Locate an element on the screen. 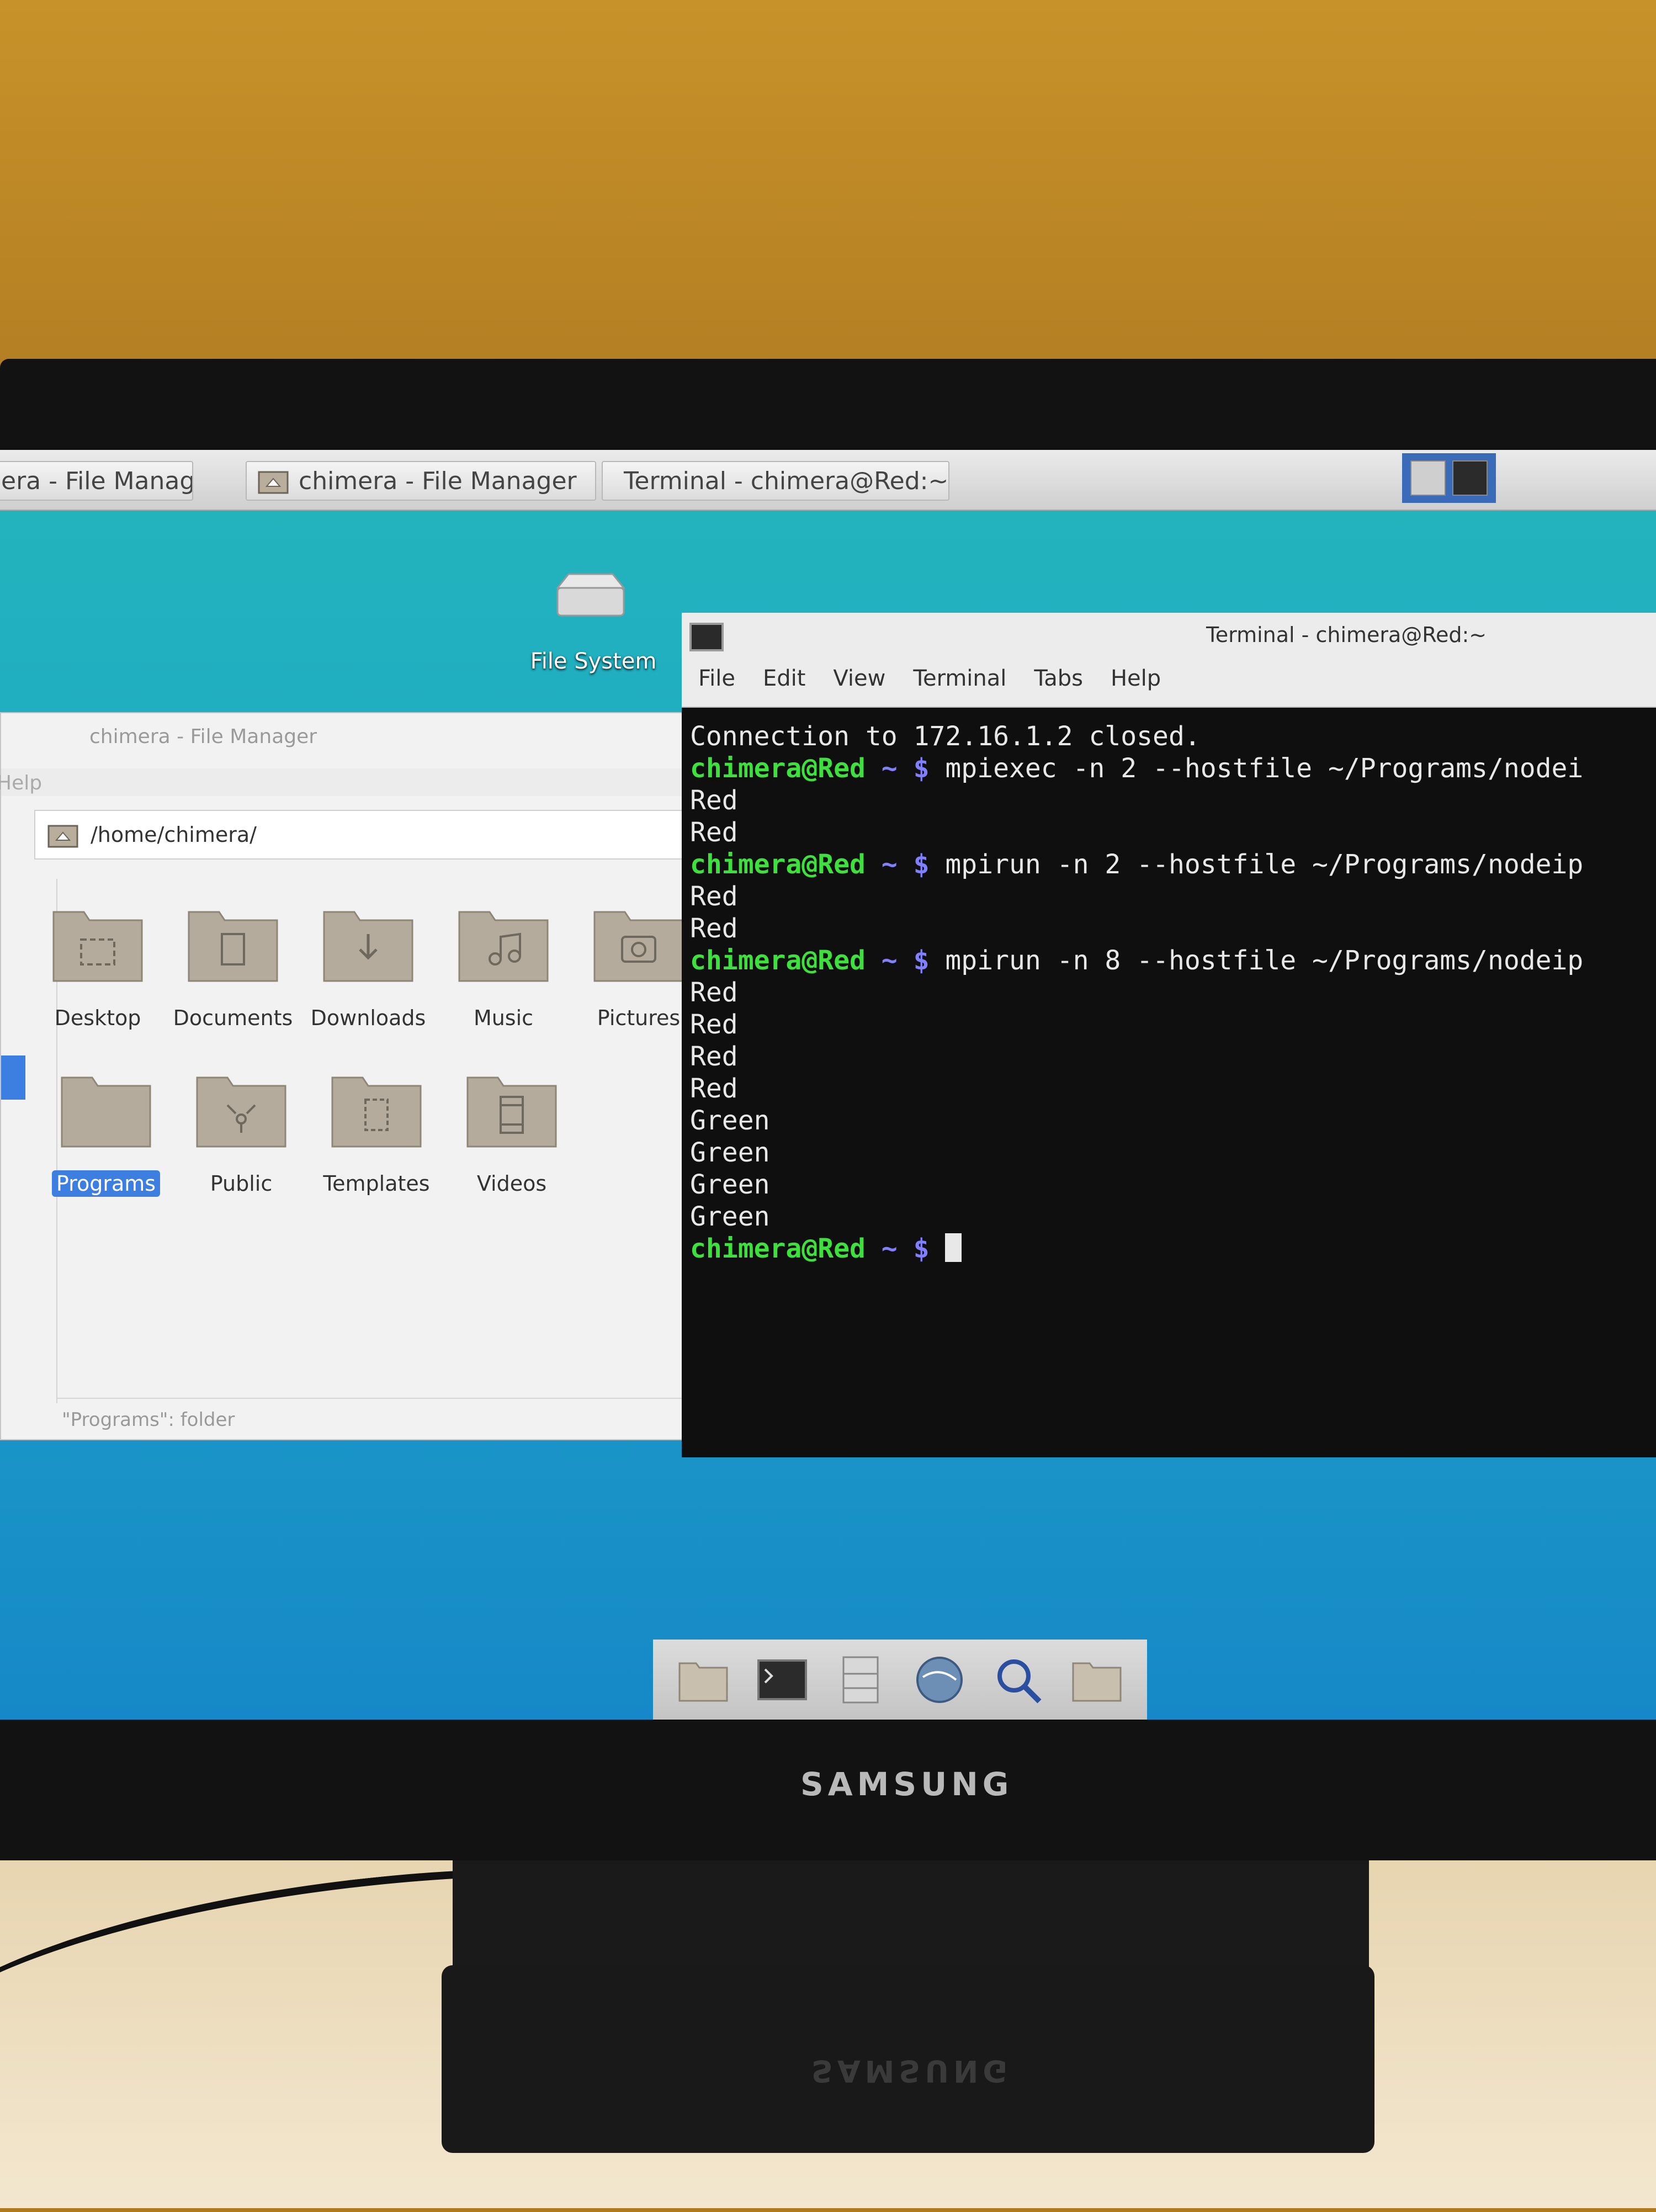 This screenshot has width=1656, height=2212. system-tray is located at coordinates (1449, 478).